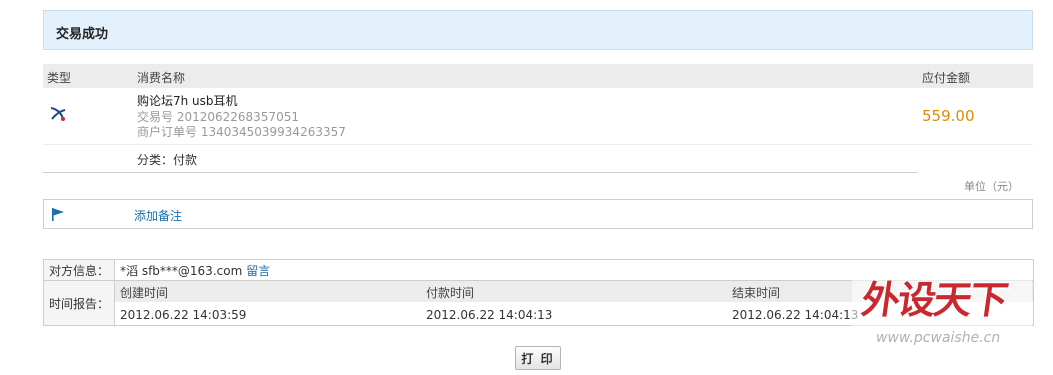  Describe the element at coordinates (480, 173) in the screenshot. I see `order-table-divider` at that location.